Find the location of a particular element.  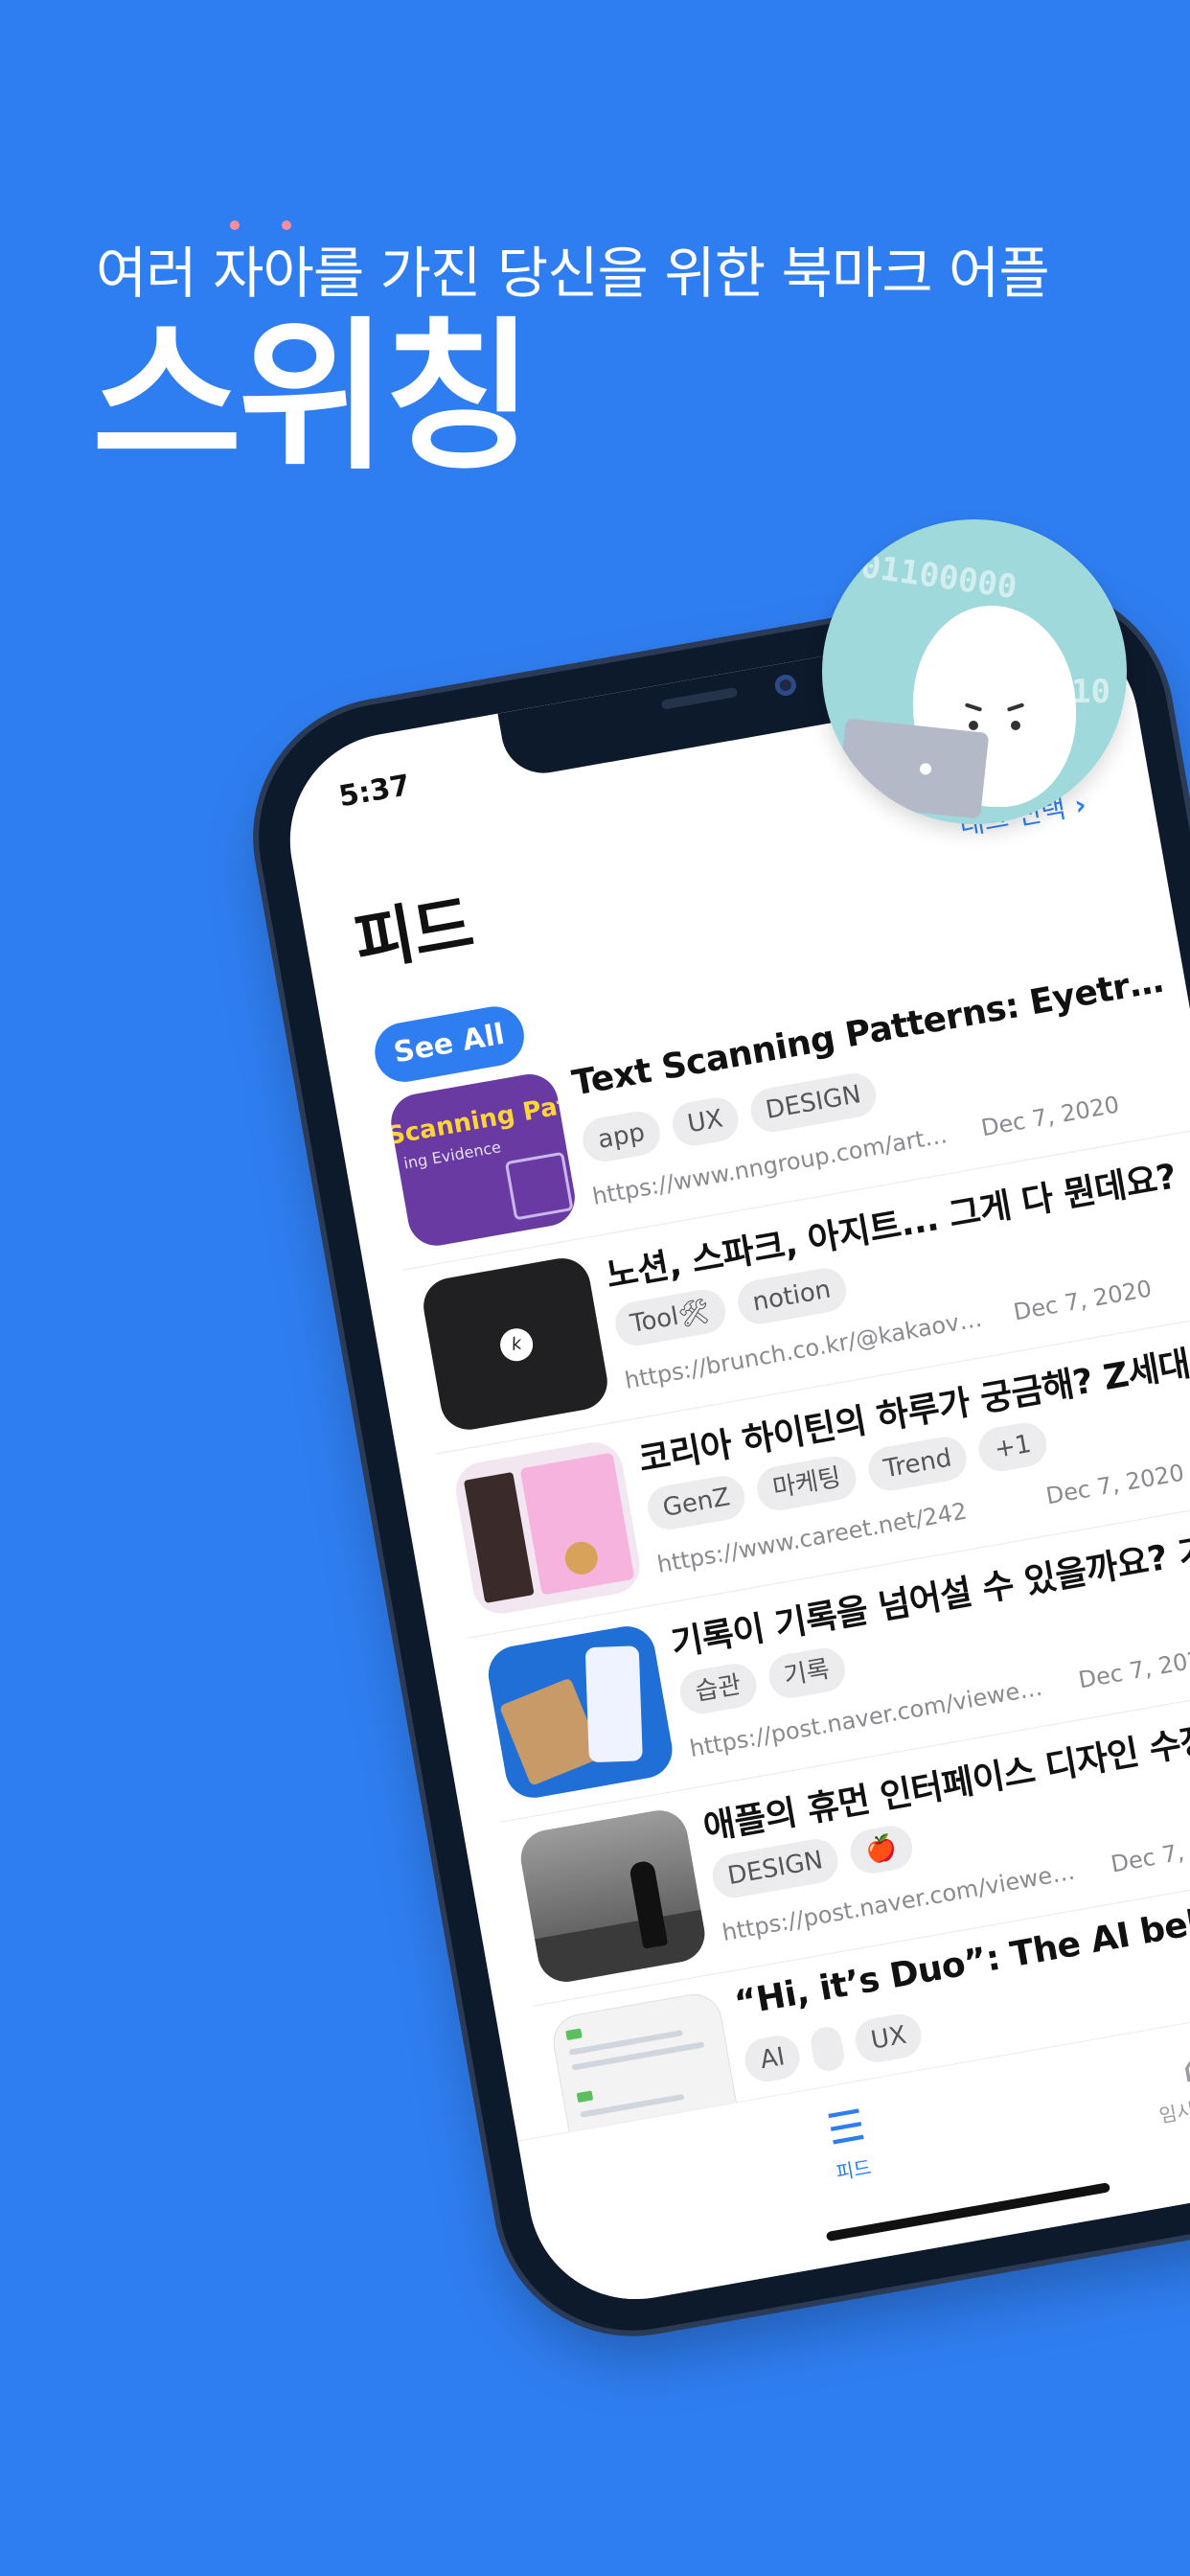

tag-chip: Trend is located at coordinates (918, 1464).